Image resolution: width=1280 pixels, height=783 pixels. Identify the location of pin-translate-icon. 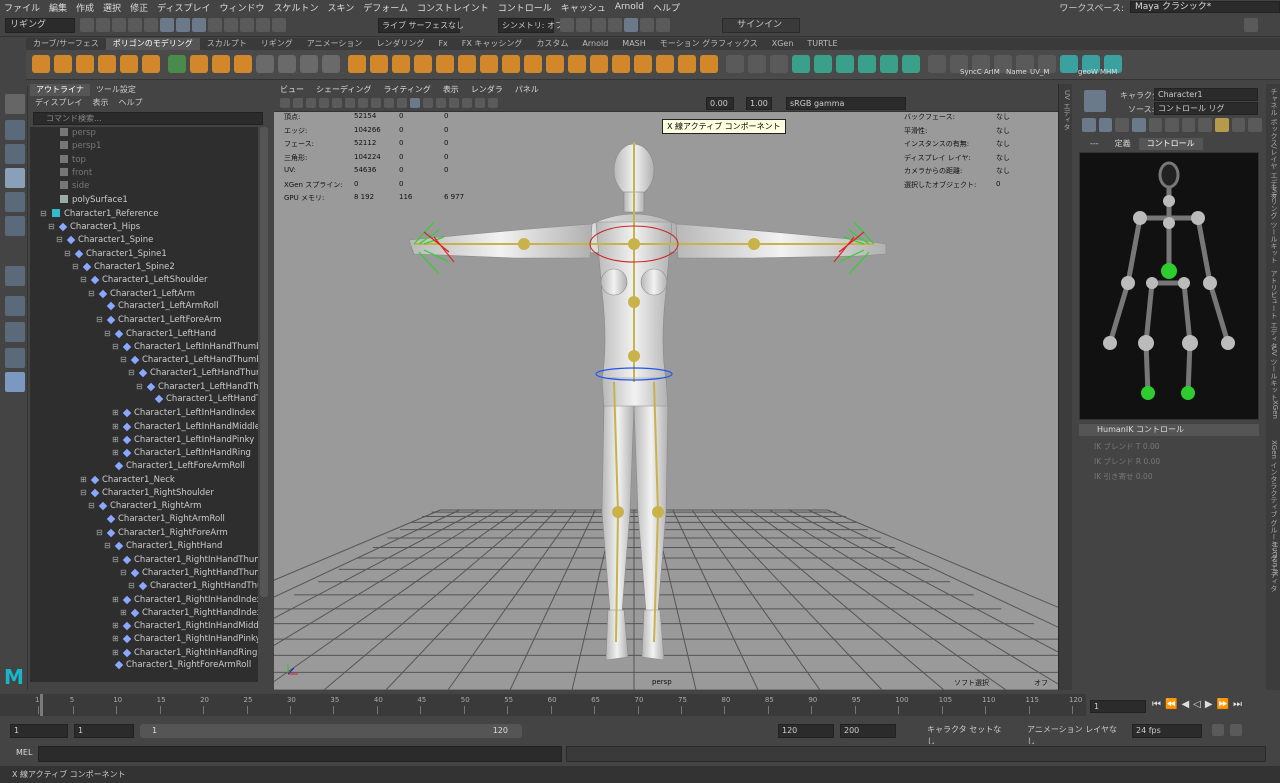
(1155, 125).